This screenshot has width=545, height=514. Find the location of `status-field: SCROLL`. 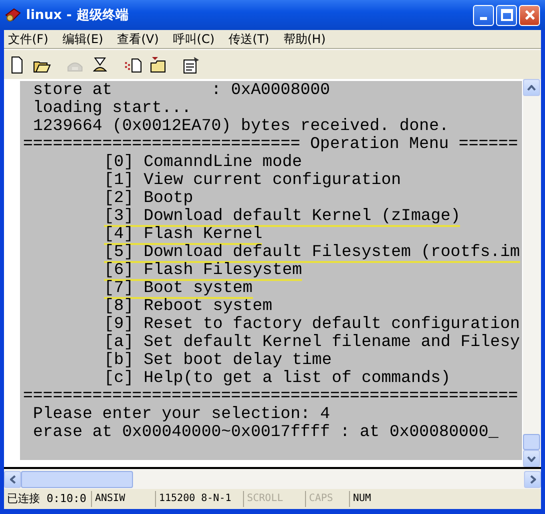

status-field: SCROLL is located at coordinates (275, 499).